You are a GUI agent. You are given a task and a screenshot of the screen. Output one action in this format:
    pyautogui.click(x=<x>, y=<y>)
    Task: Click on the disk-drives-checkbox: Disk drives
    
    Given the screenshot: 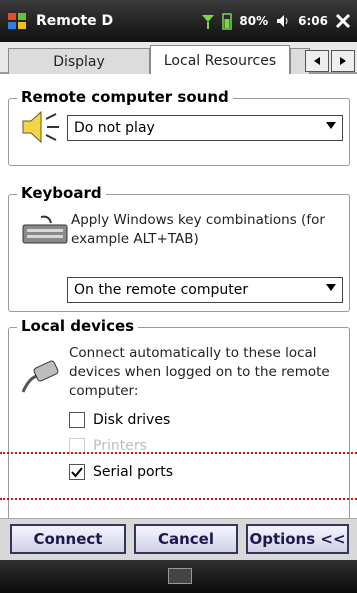 What is the action you would take?
    pyautogui.click(x=119, y=420)
    